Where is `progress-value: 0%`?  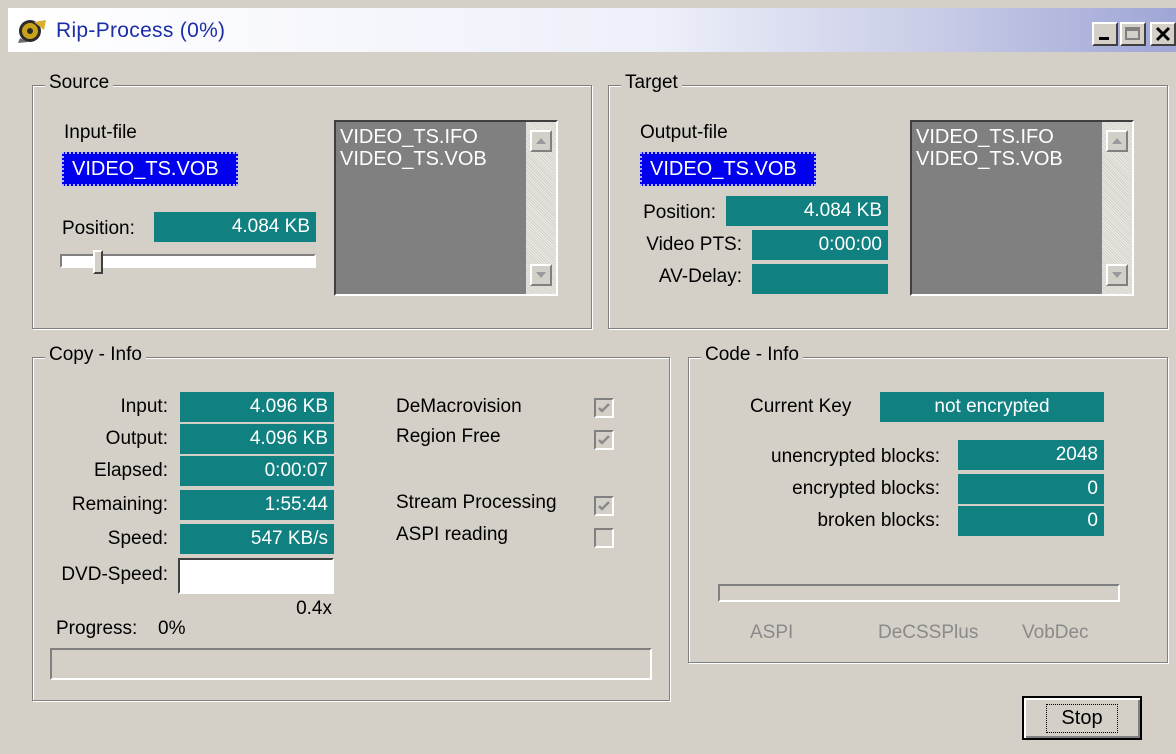
progress-value: 0% is located at coordinates (172, 628).